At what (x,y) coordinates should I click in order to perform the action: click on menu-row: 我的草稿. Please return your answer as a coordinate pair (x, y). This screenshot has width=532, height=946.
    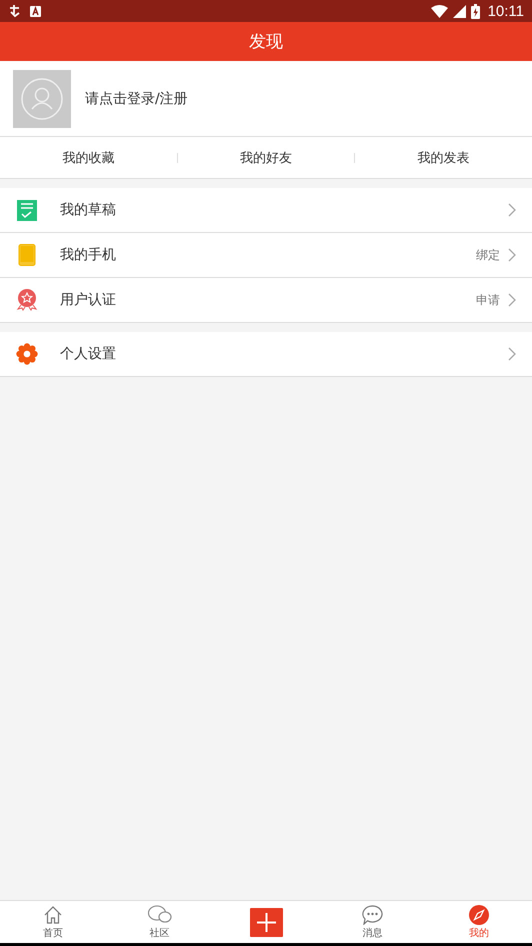
    Looking at the image, I should click on (266, 210).